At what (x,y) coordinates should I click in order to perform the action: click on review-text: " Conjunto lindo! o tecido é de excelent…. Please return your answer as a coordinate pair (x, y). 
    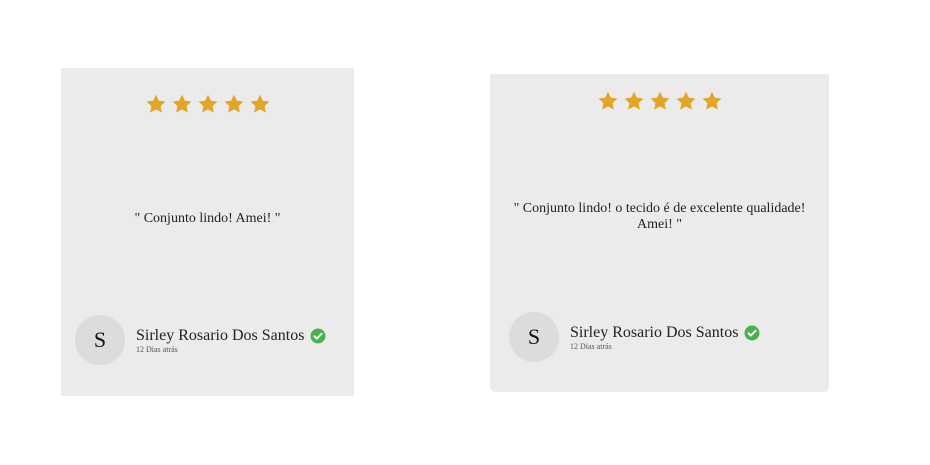
    Looking at the image, I should click on (659, 216).